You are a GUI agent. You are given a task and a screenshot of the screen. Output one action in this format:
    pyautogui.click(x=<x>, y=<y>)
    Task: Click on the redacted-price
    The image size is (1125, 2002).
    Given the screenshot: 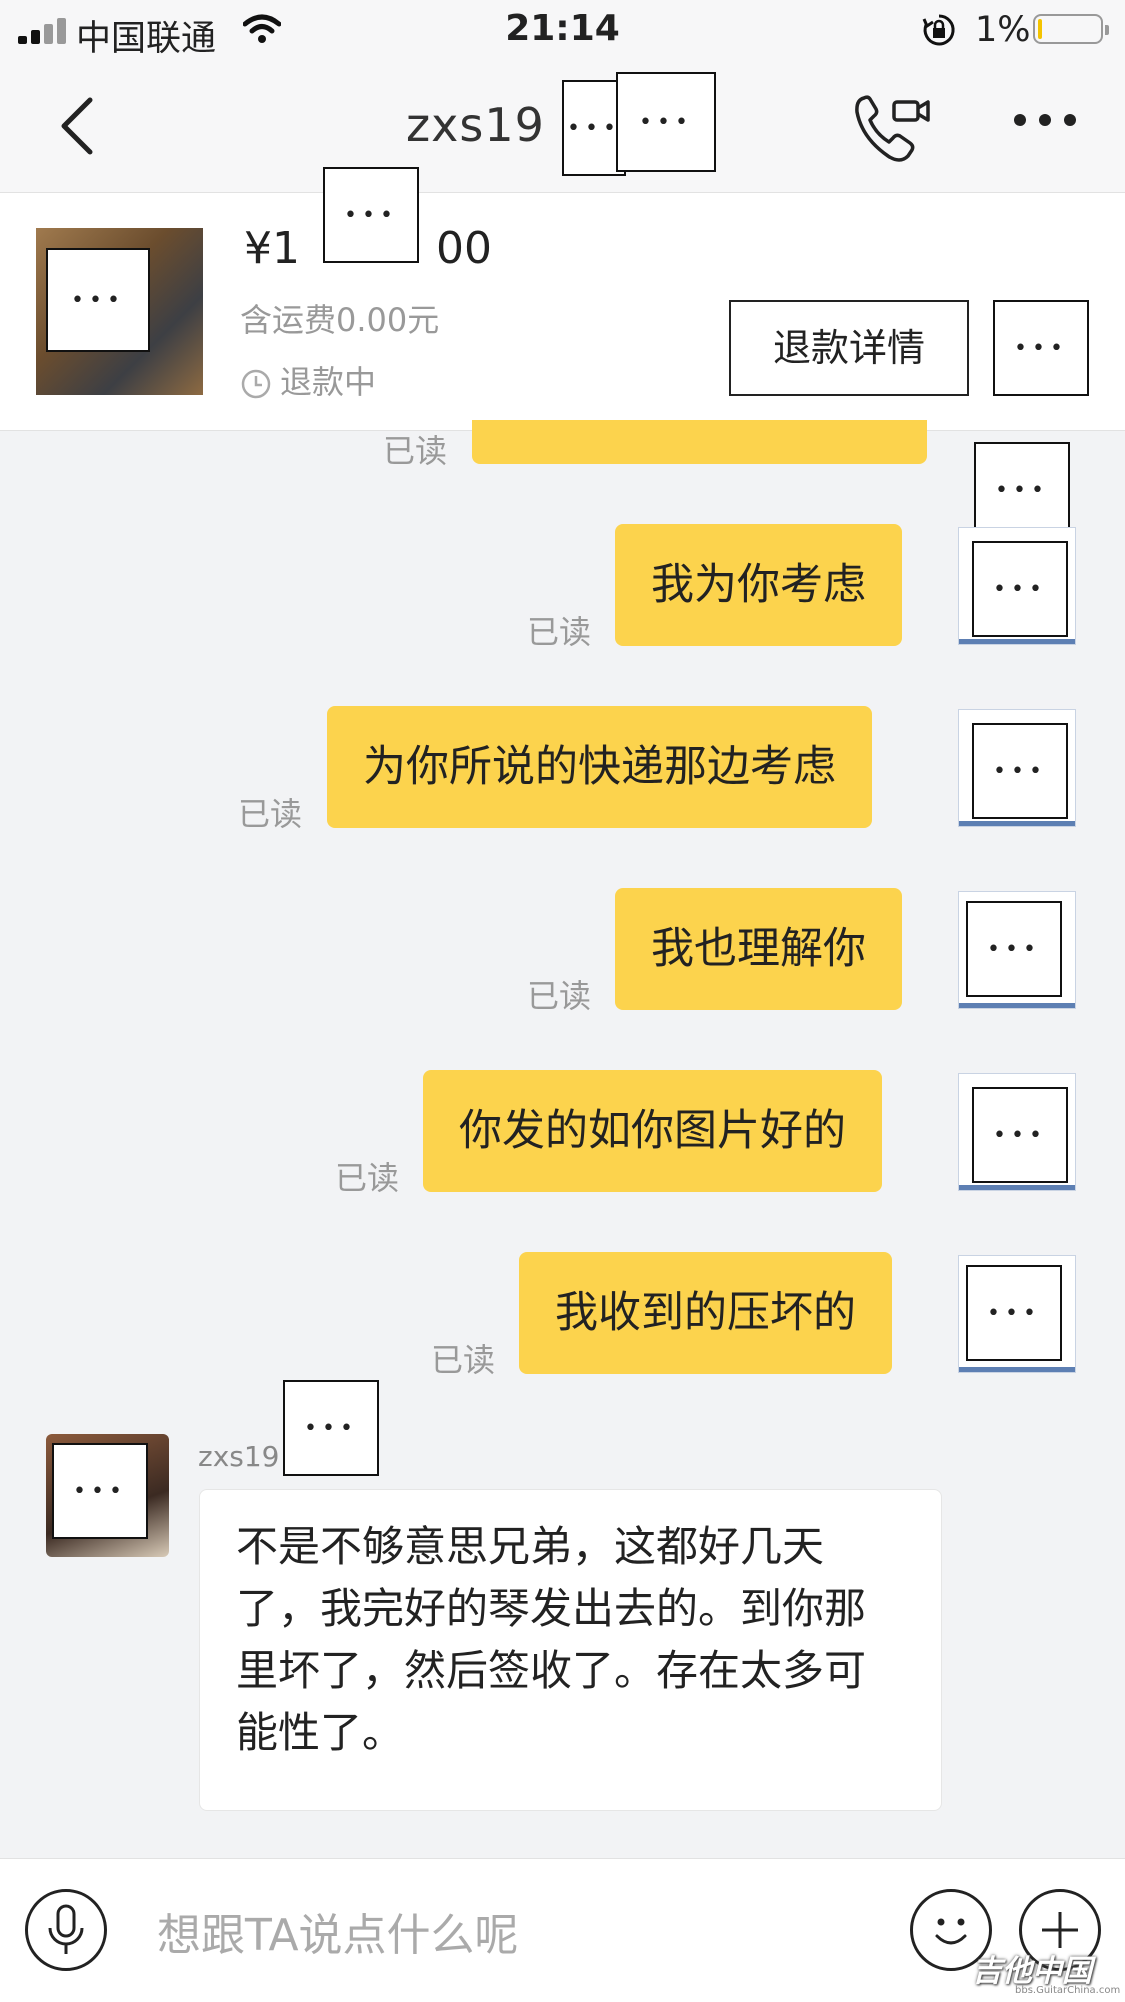 What is the action you would take?
    pyautogui.click(x=371, y=215)
    